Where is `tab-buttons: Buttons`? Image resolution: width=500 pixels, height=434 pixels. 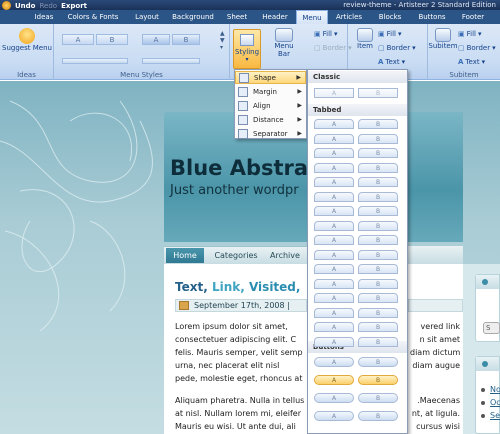 tab-buttons: Buttons is located at coordinates (432, 17).